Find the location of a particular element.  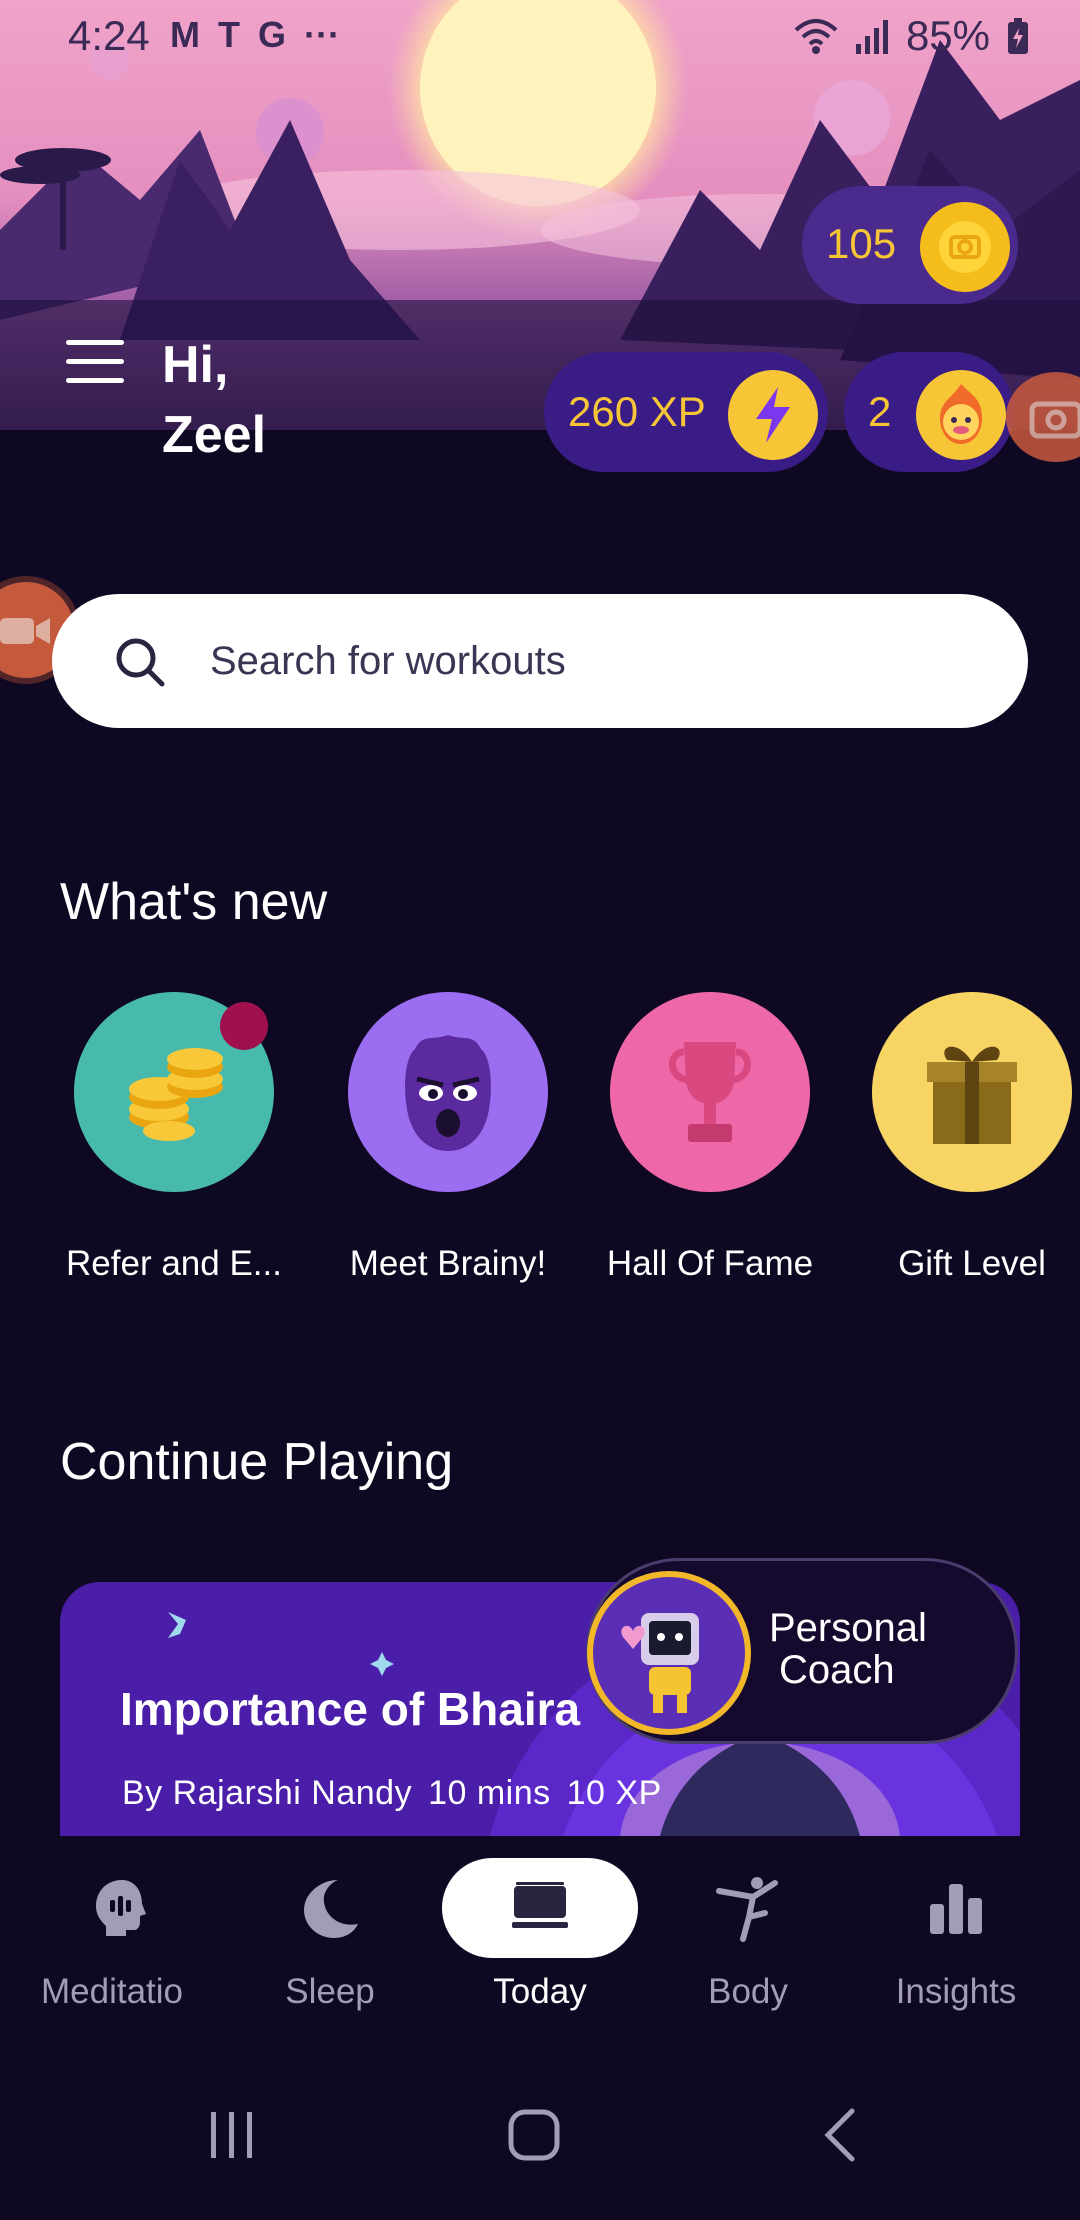

coins-counter: 105 is located at coordinates (910, 245).